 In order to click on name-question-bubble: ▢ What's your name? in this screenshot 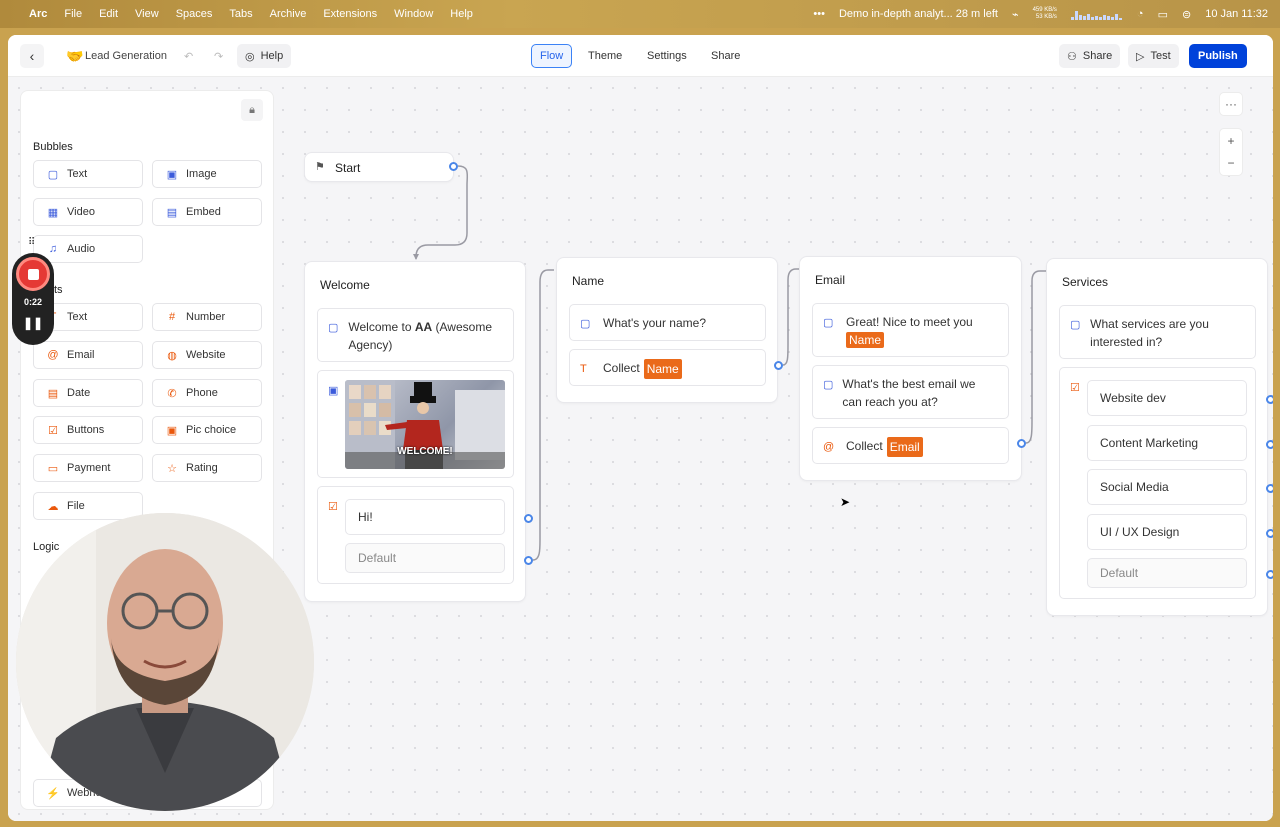, I will do `click(667, 322)`.